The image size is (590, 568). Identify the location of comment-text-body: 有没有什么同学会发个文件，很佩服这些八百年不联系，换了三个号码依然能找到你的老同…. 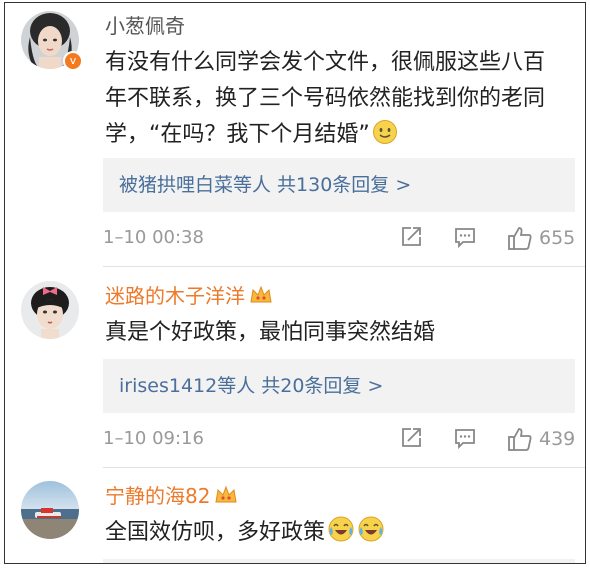
(325, 98).